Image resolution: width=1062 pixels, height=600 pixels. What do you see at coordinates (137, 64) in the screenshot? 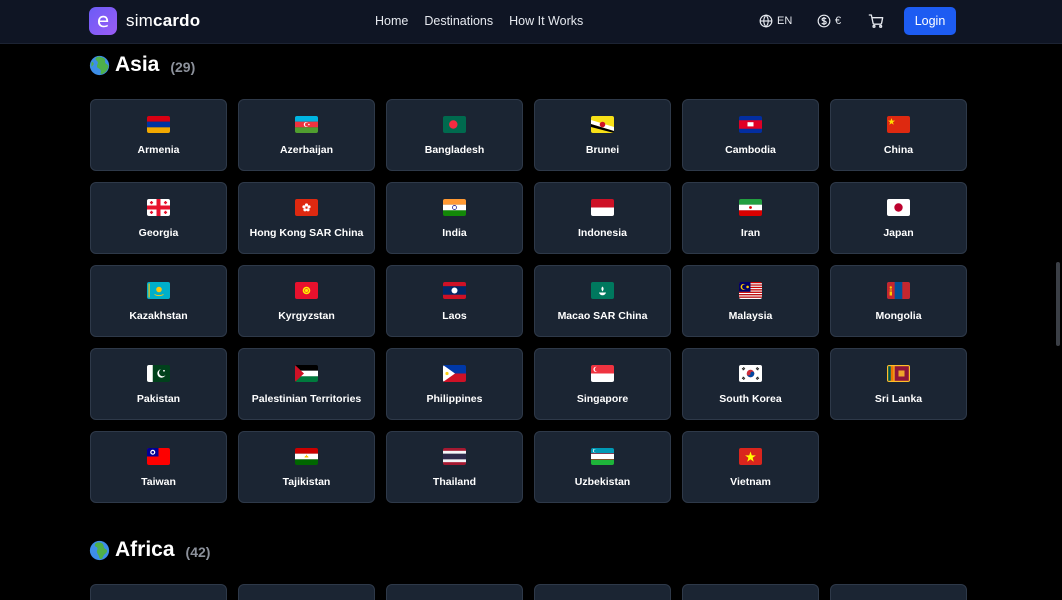
I see `section-title-asia: Asia` at bounding box center [137, 64].